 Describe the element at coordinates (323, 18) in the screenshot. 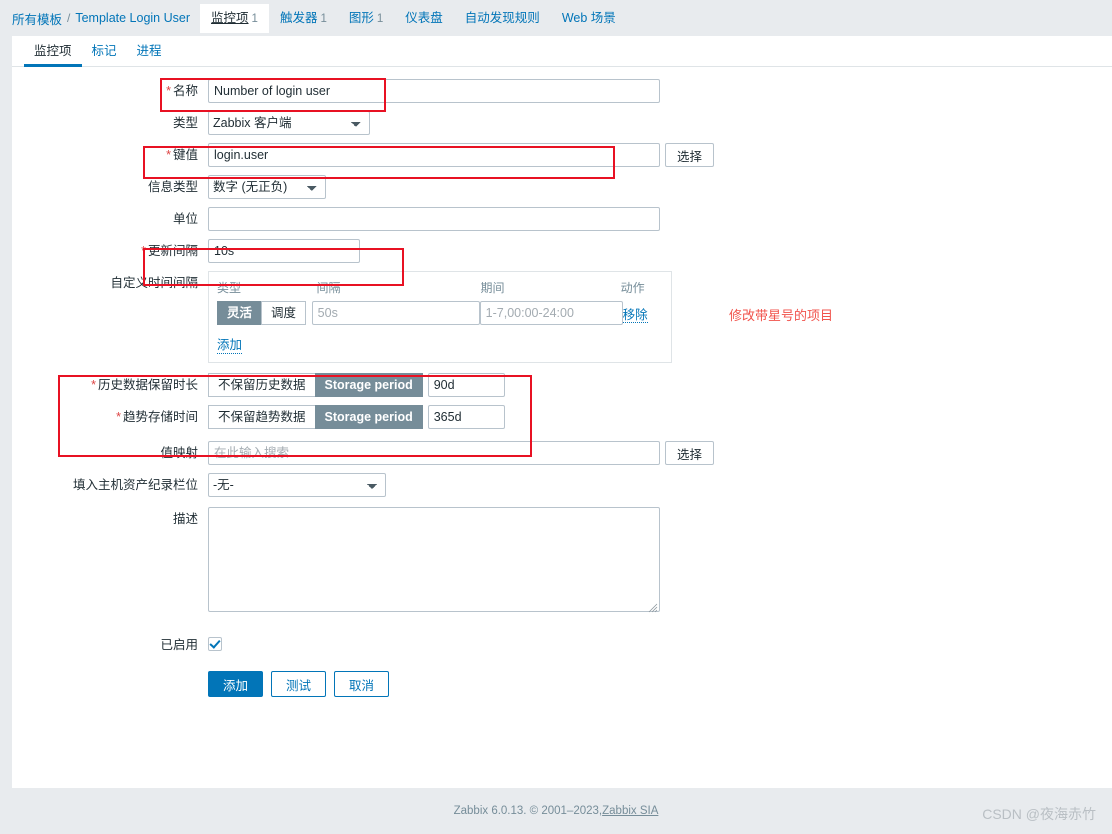

I see `nav-item-triggers-count: 1` at that location.